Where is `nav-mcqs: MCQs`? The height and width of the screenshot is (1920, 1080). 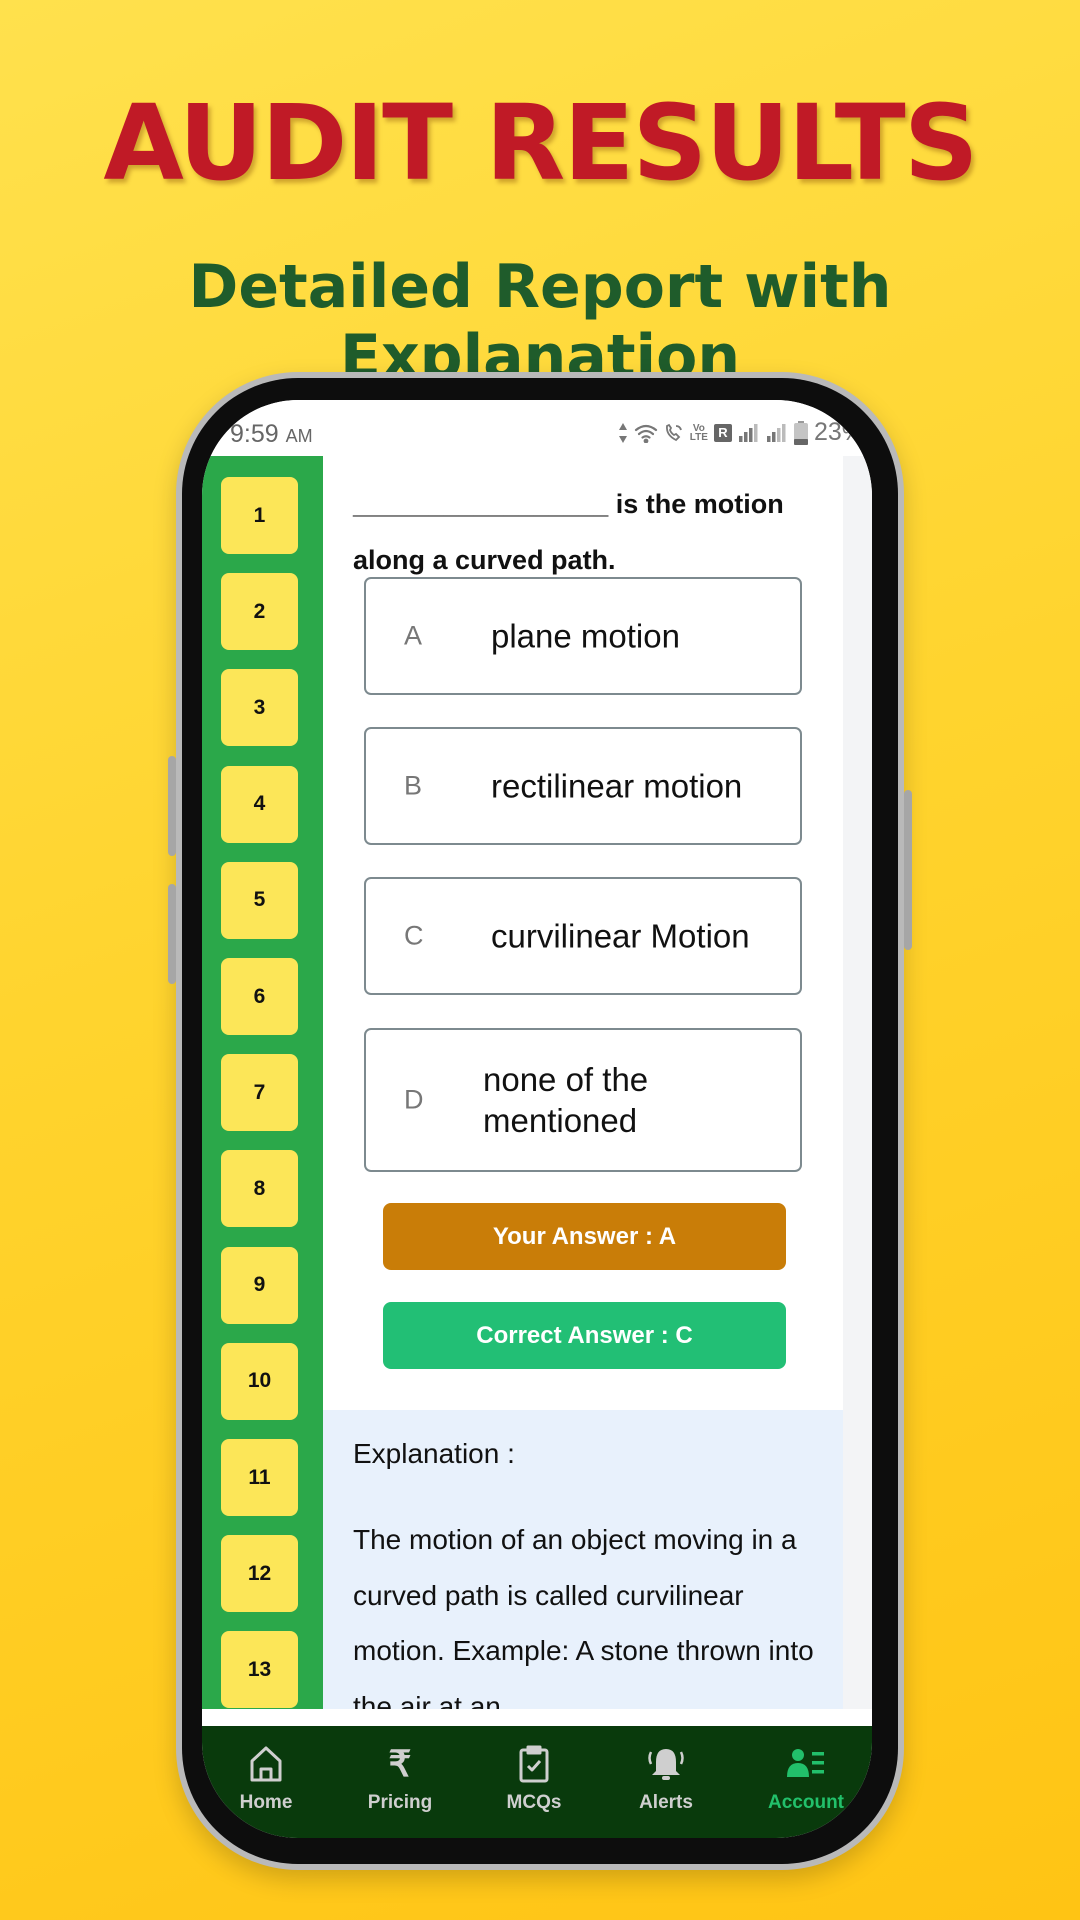 nav-mcqs: MCQs is located at coordinates (534, 1787).